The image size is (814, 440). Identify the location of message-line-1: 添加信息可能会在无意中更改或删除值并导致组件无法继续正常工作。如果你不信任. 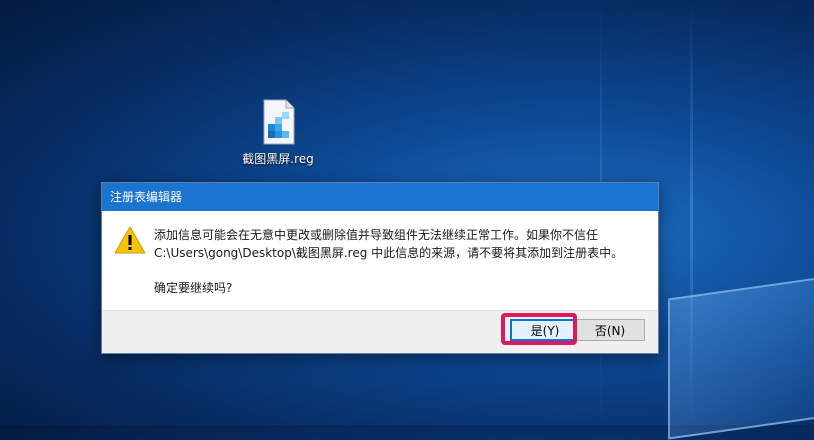
(376, 235).